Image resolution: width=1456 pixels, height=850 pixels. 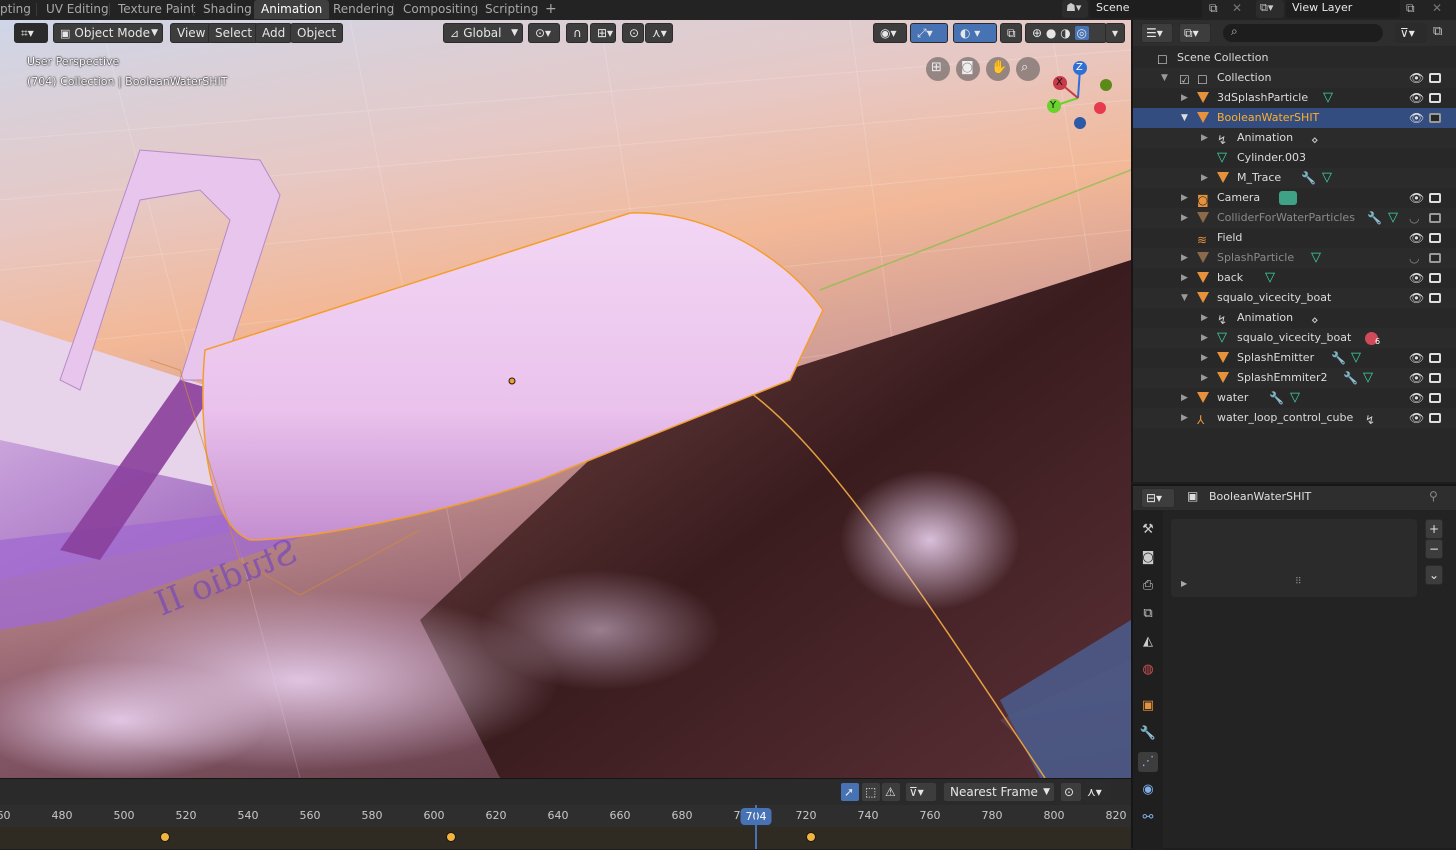 What do you see at coordinates (1303, 33) in the screenshot?
I see `outliner-search-input: ⌕` at bounding box center [1303, 33].